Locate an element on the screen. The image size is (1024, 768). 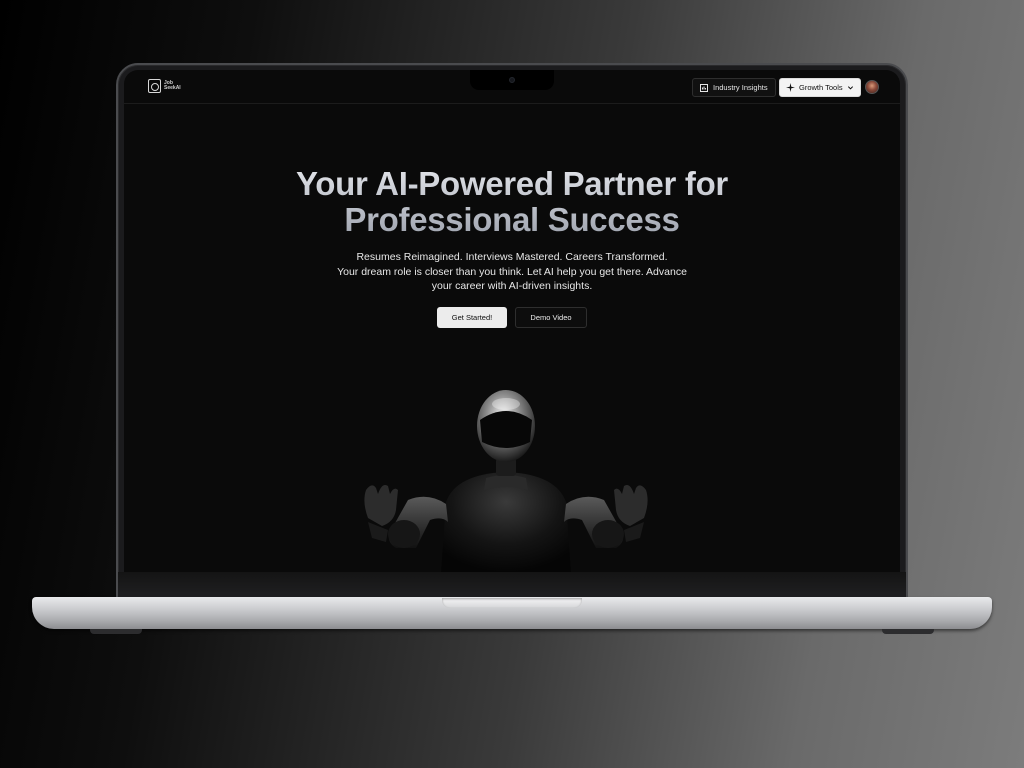
sparkle-icon is located at coordinates (790, 87).